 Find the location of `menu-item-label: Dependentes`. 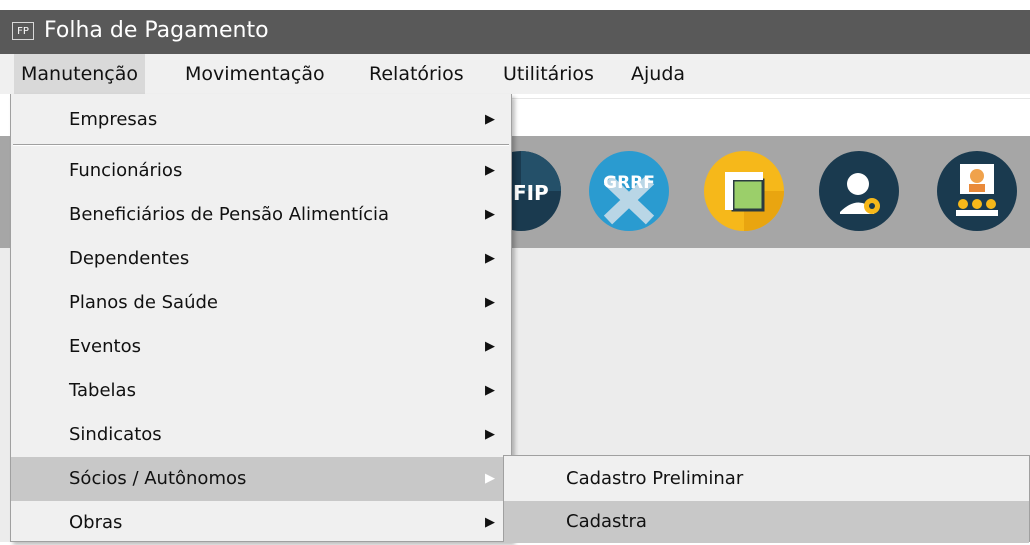

menu-item-label: Dependentes is located at coordinates (129, 258).